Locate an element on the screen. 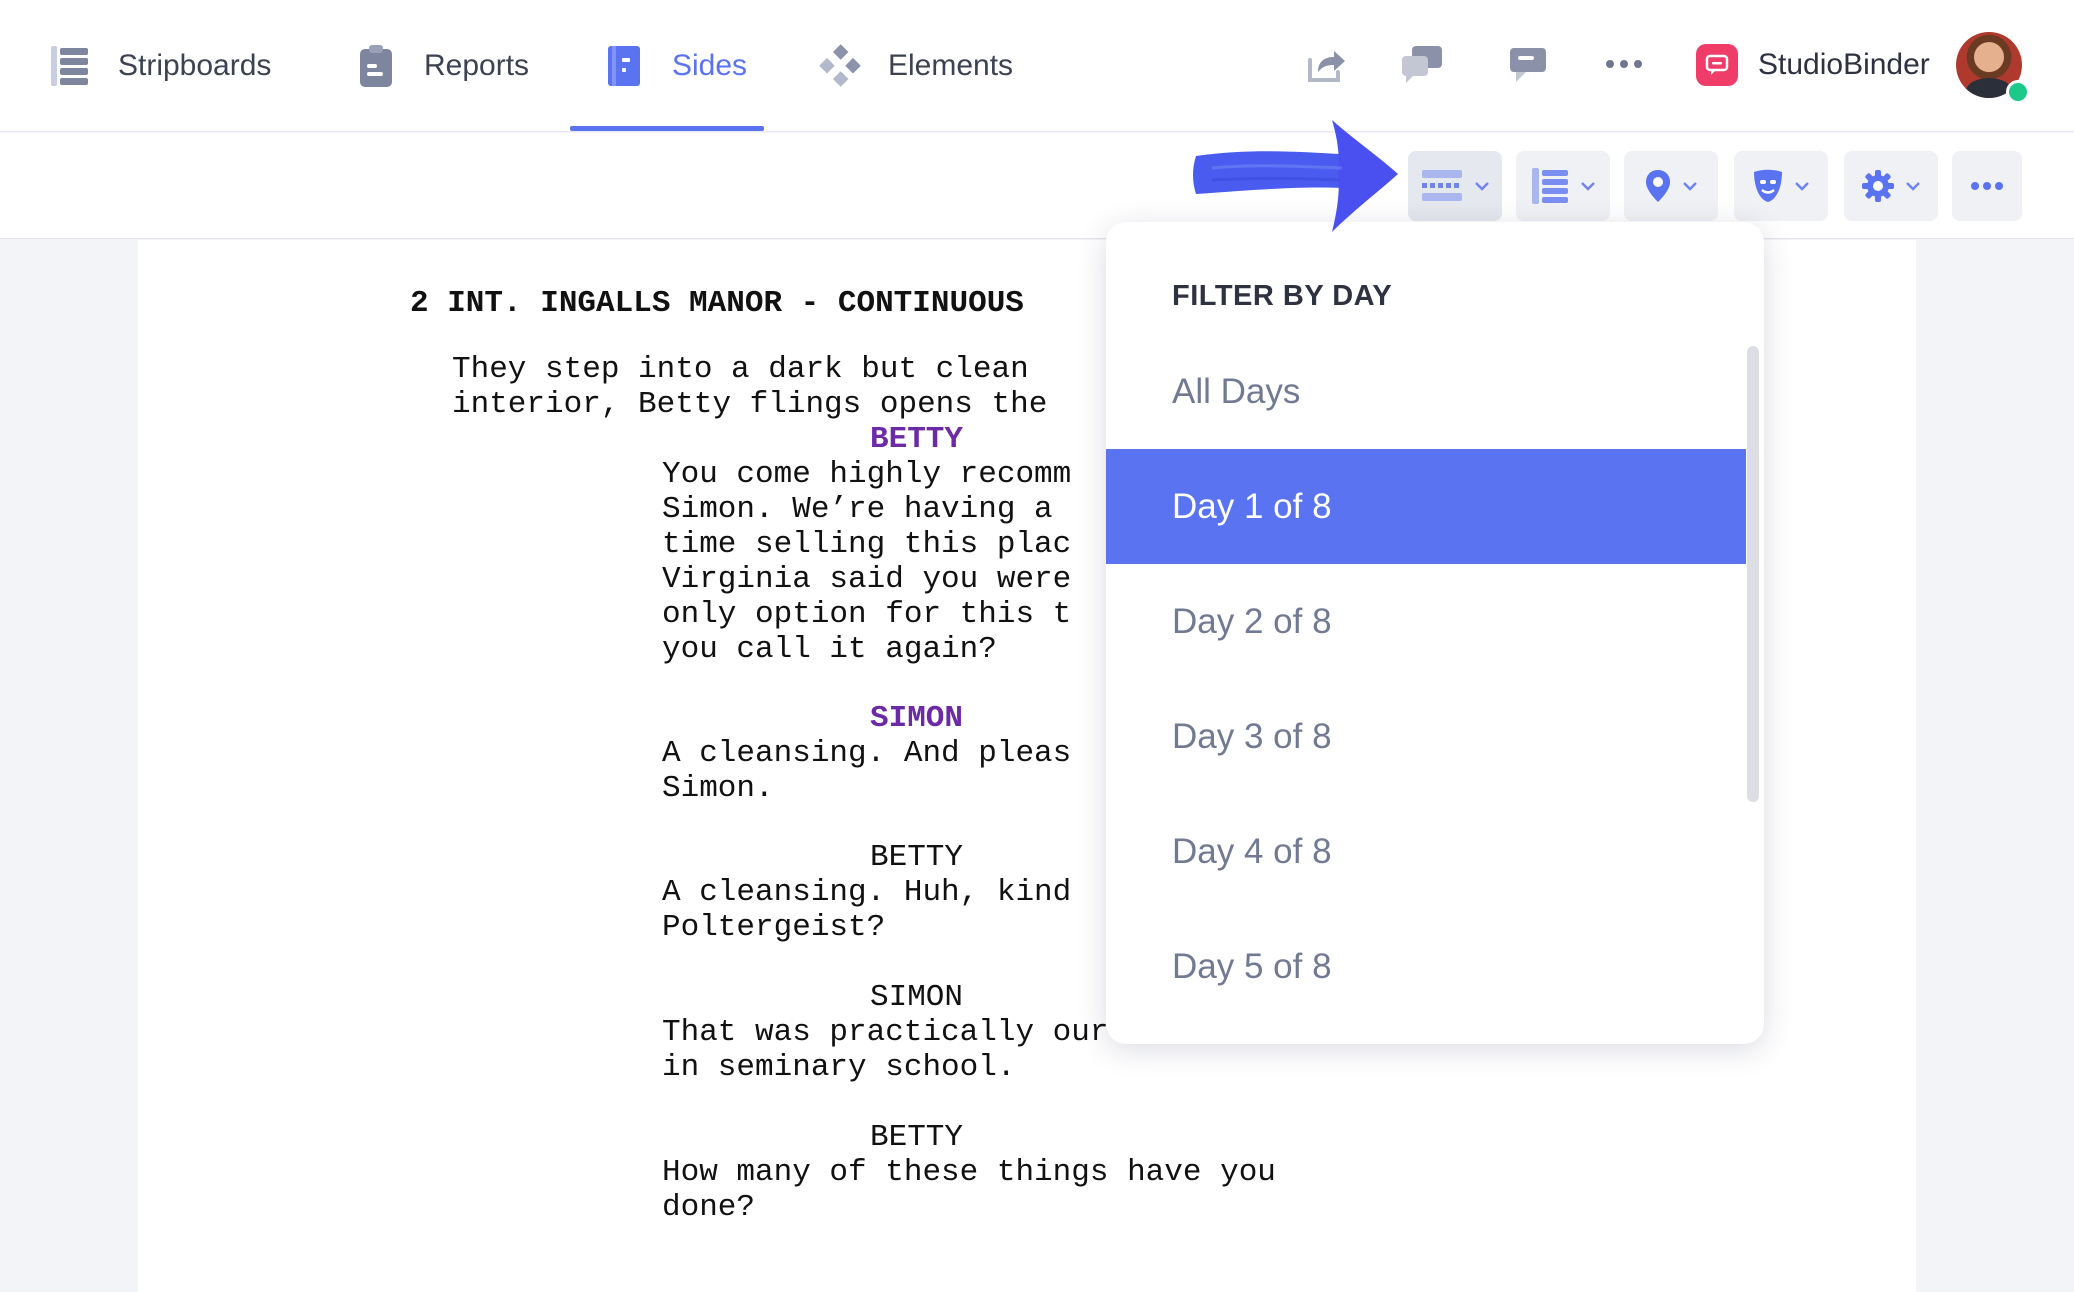  sides-toolbar is located at coordinates (1037, 186).